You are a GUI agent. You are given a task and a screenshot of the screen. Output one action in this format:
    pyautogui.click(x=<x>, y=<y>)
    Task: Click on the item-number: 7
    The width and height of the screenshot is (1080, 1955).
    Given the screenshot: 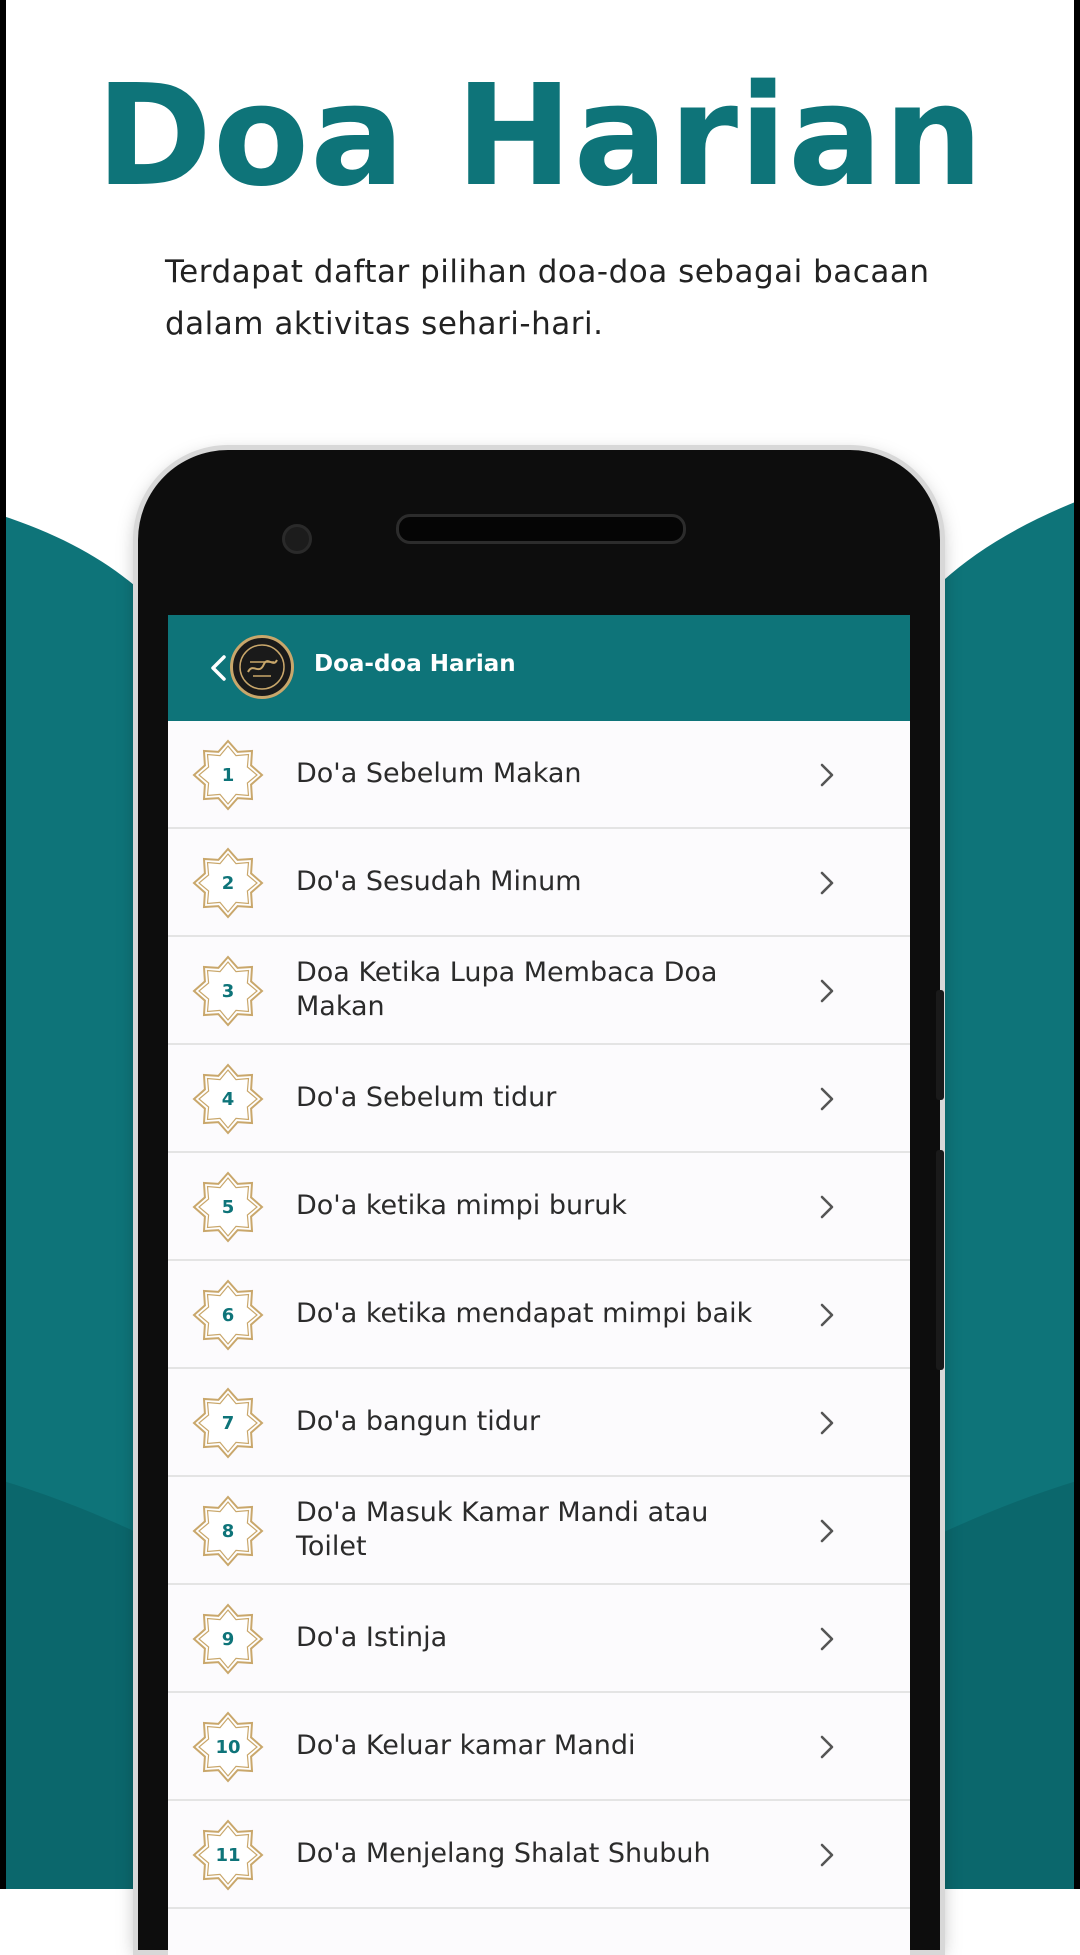 What is the action you would take?
    pyautogui.click(x=228, y=1423)
    